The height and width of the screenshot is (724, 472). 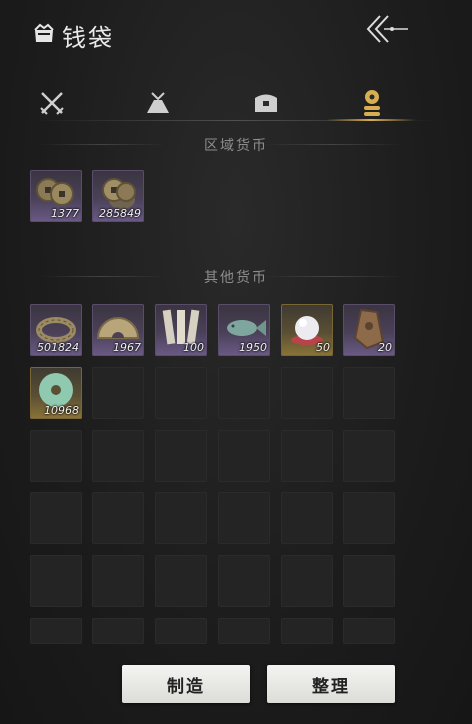 What do you see at coordinates (307, 330) in the screenshot?
I see `currency-slot: 50` at bounding box center [307, 330].